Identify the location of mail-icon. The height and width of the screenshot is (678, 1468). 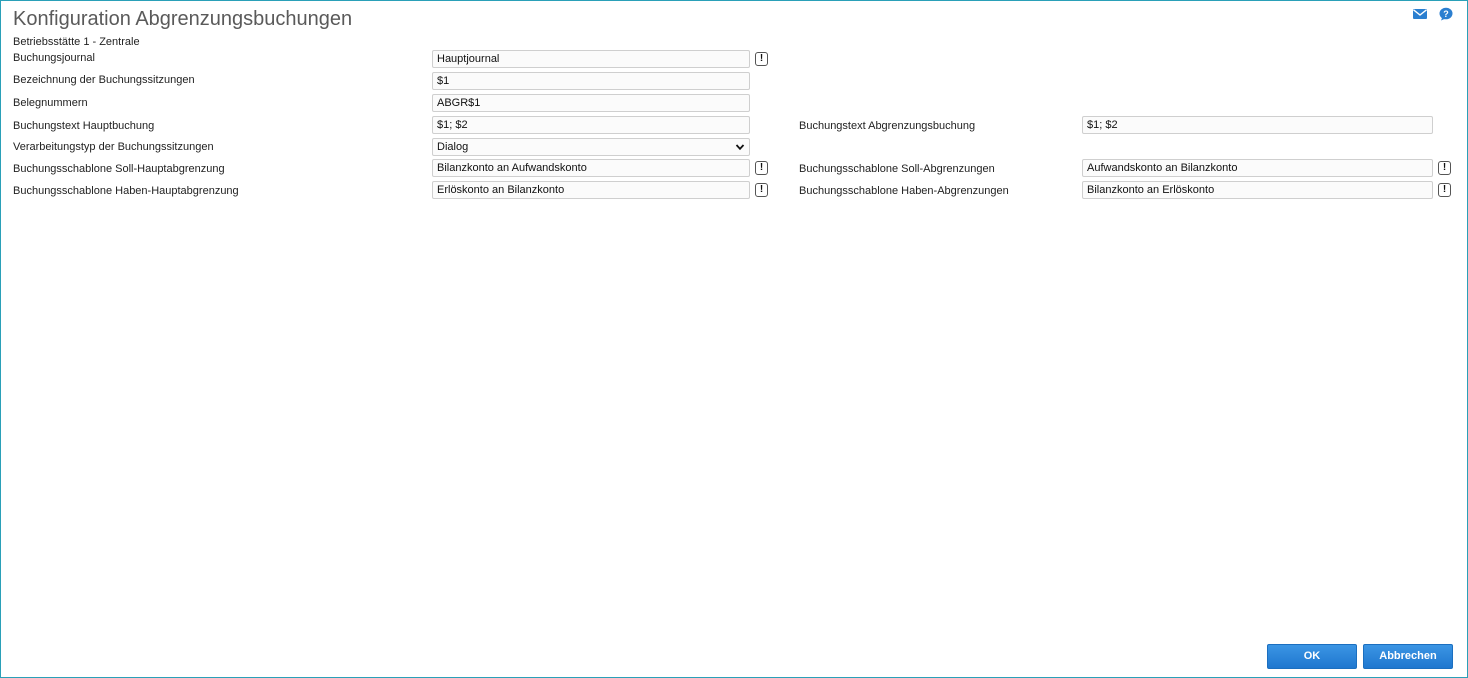
(1420, 14).